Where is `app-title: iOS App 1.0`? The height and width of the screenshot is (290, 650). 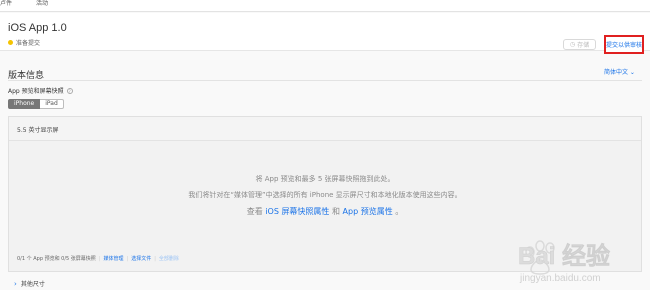 app-title: iOS App 1.0 is located at coordinates (37, 28).